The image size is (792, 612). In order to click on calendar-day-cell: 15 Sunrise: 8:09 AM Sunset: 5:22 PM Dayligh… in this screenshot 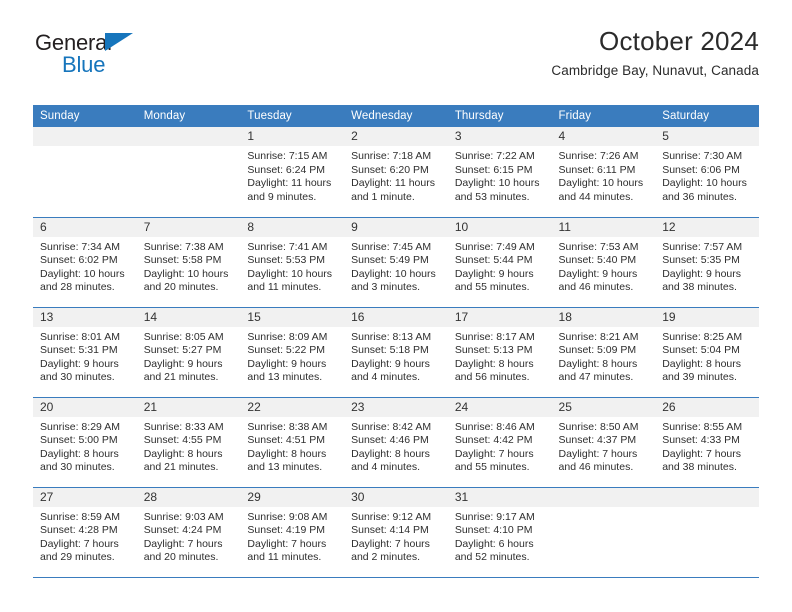, I will do `click(292, 352)`.